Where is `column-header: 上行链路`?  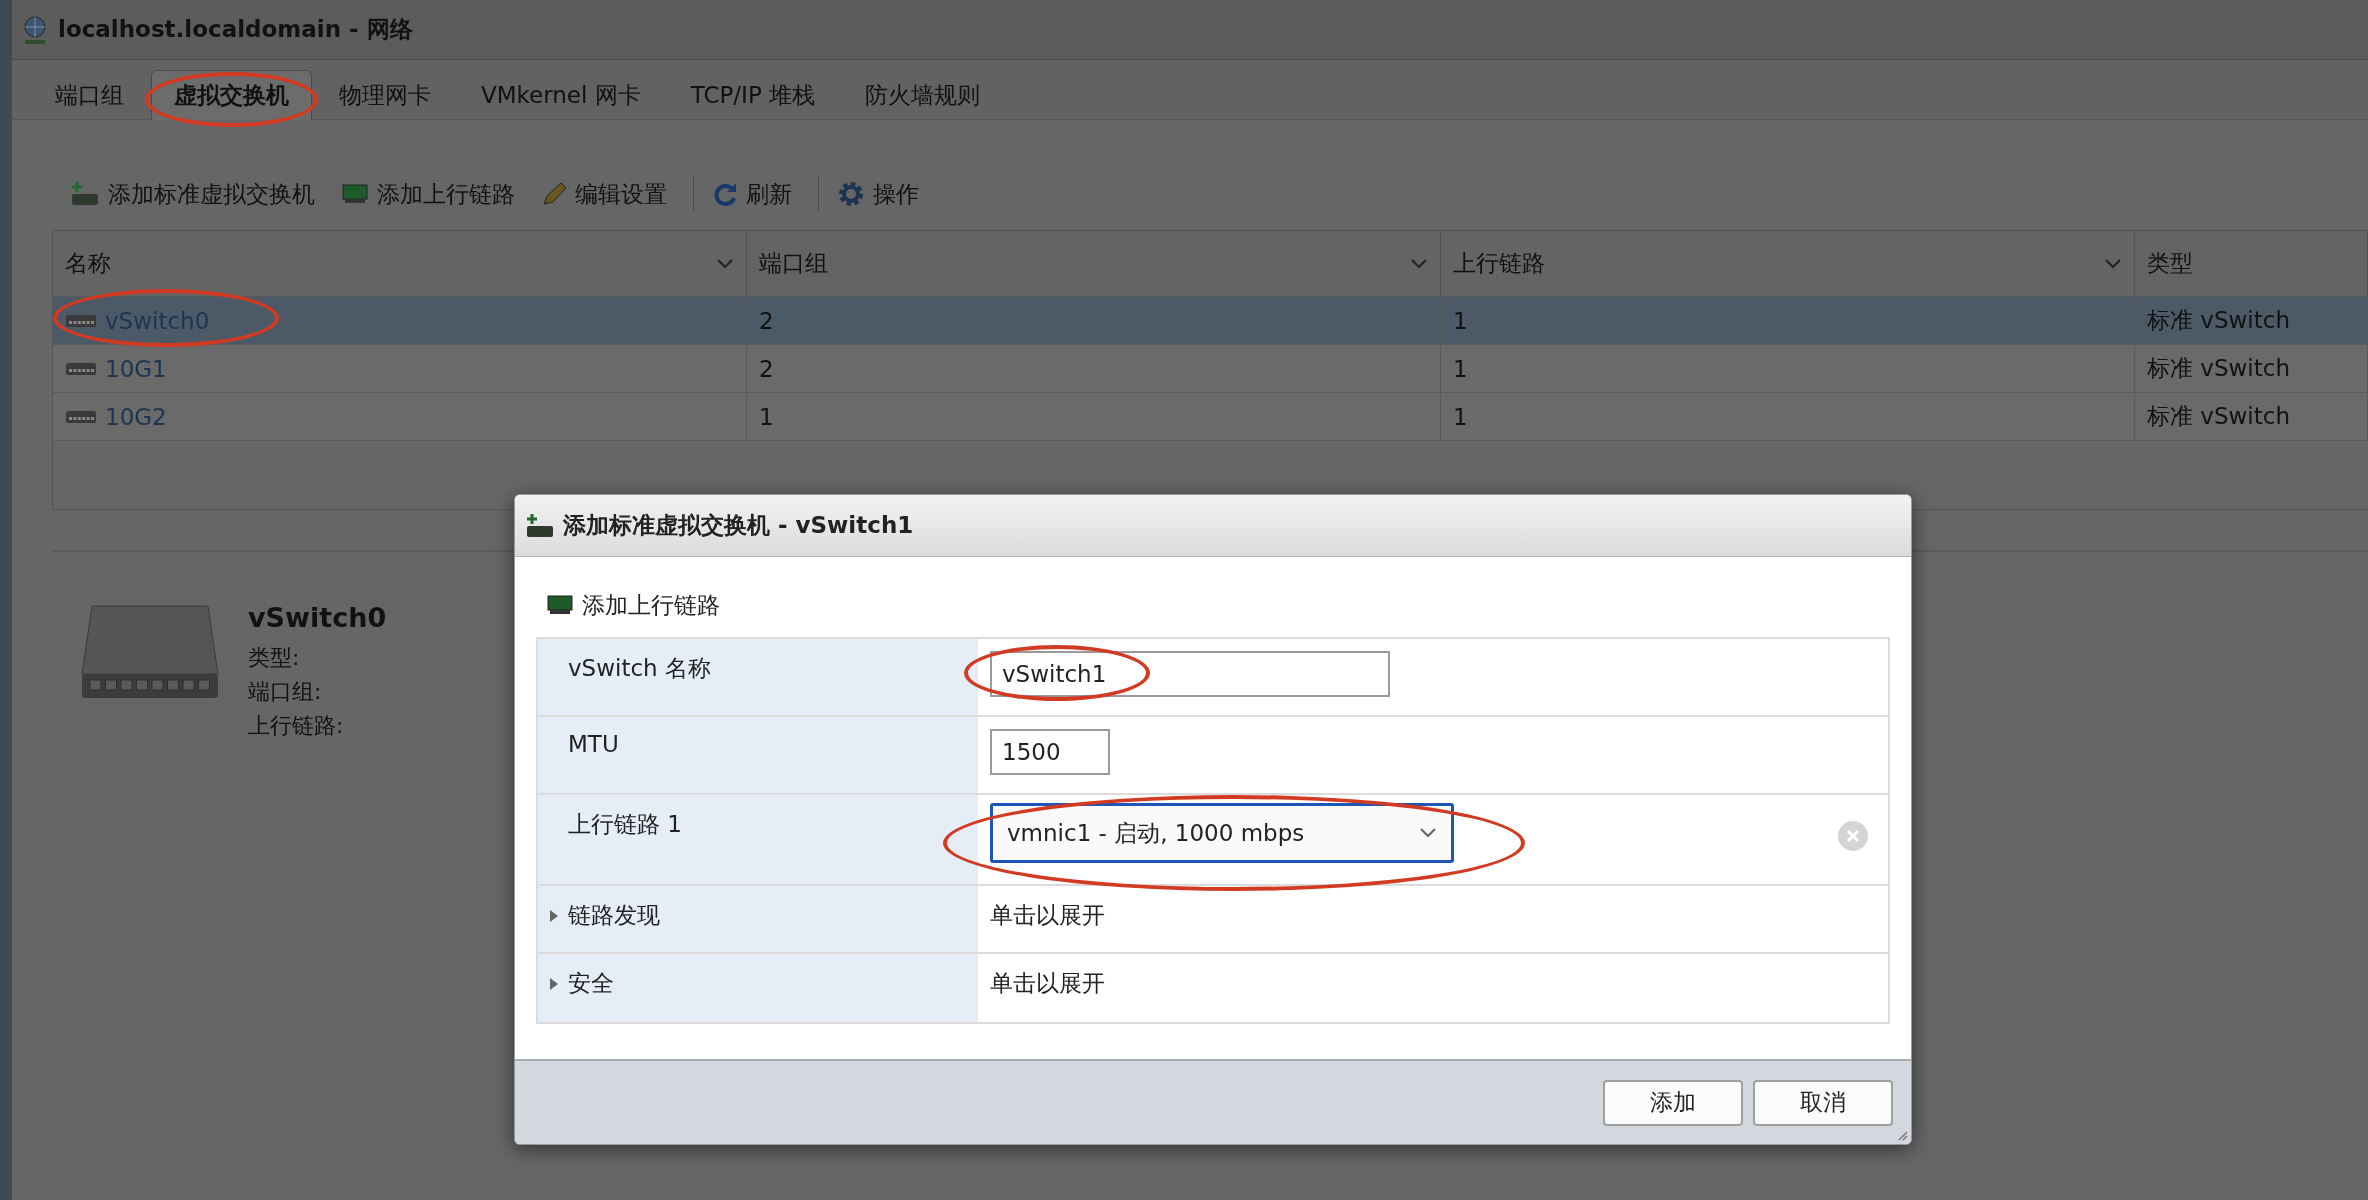 column-header: 上行链路 is located at coordinates (1788, 263).